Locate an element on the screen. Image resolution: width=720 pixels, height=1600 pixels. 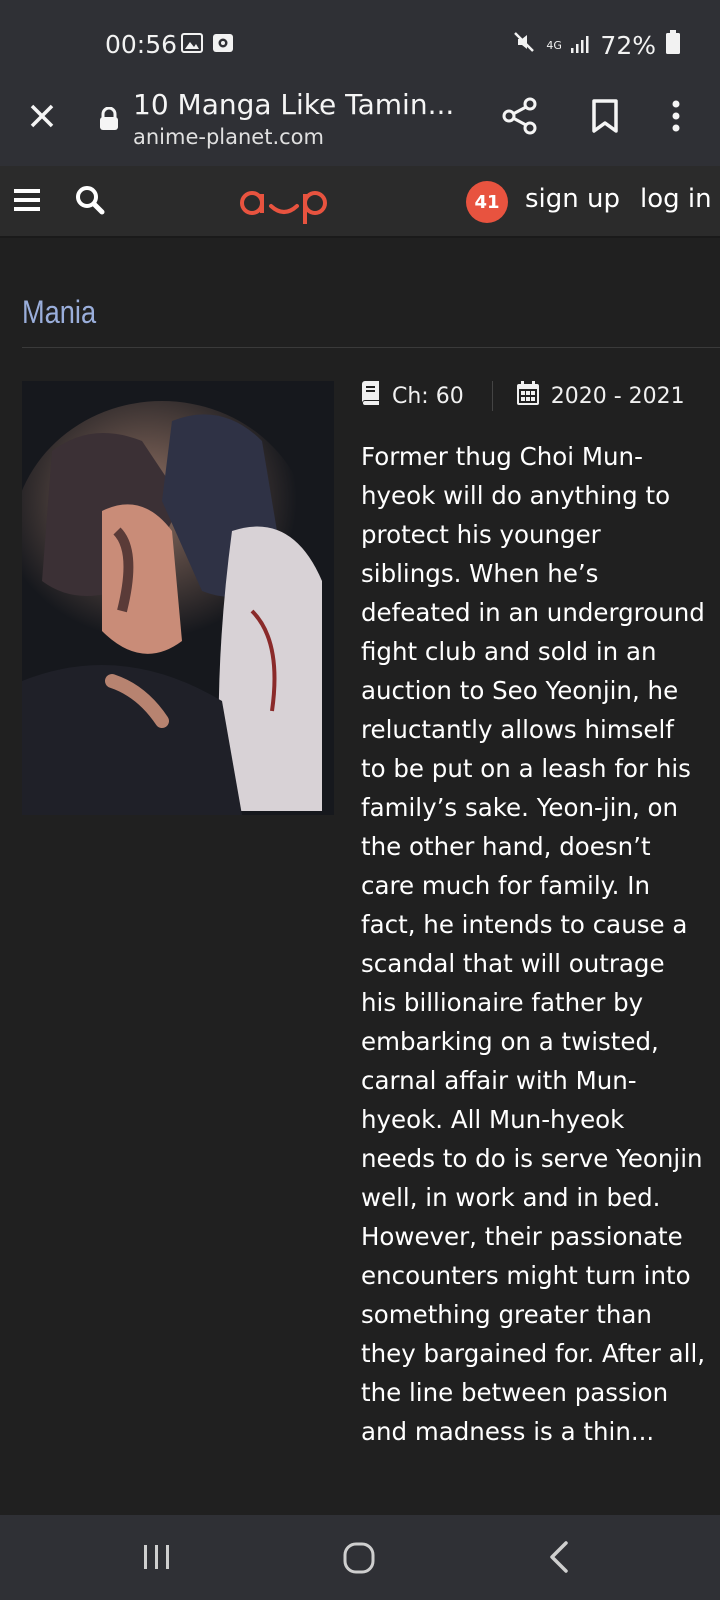
browser-toolbar: 10 Manga Like Tamin... anime-planet.com is located at coordinates (360, 125).